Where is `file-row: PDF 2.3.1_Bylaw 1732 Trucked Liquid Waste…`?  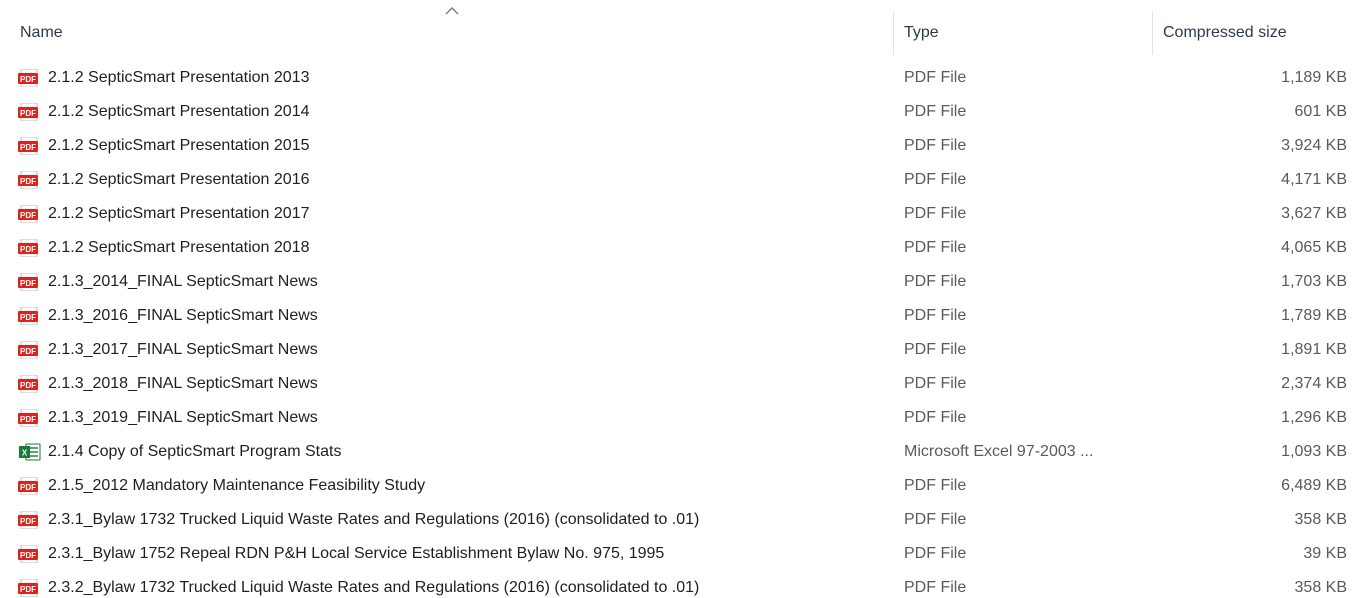
file-row: PDF 2.3.1_Bylaw 1732 Trucked Liquid Waste… is located at coordinates (680, 519).